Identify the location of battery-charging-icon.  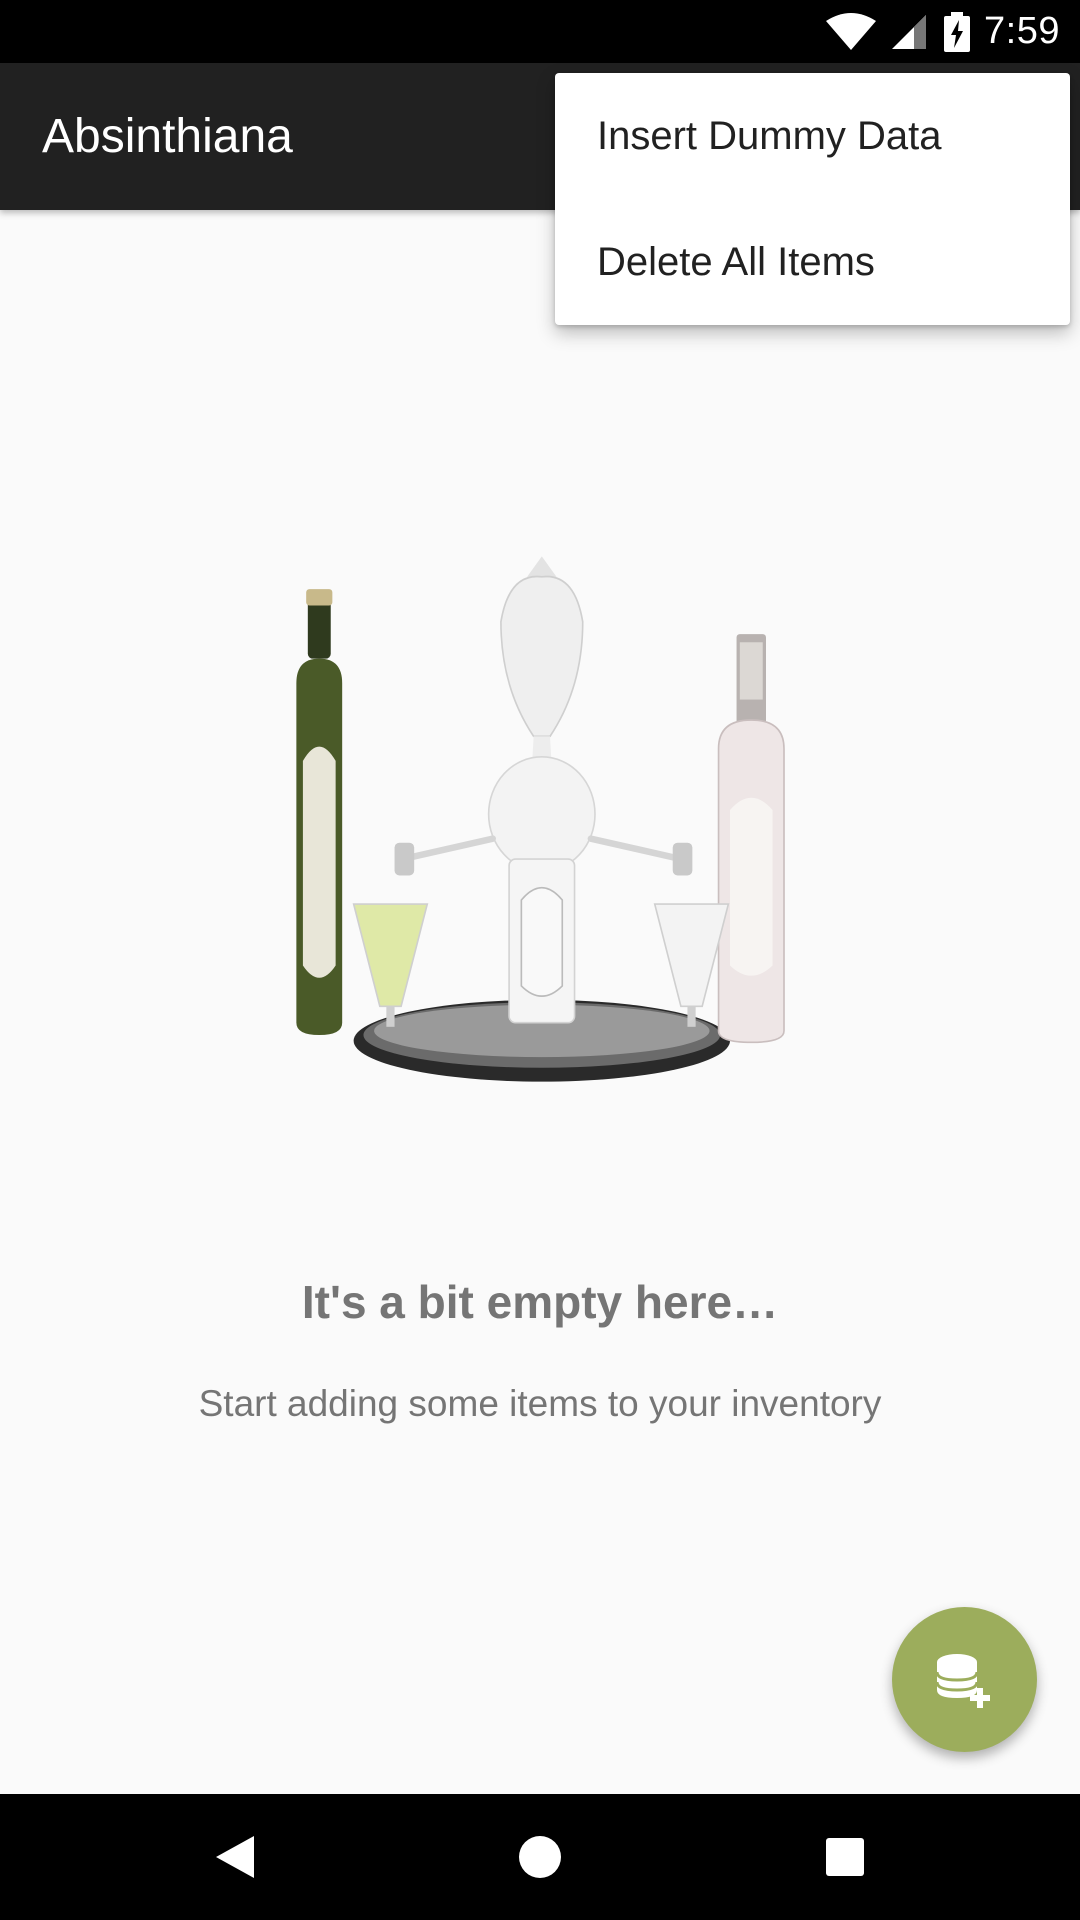
(957, 31).